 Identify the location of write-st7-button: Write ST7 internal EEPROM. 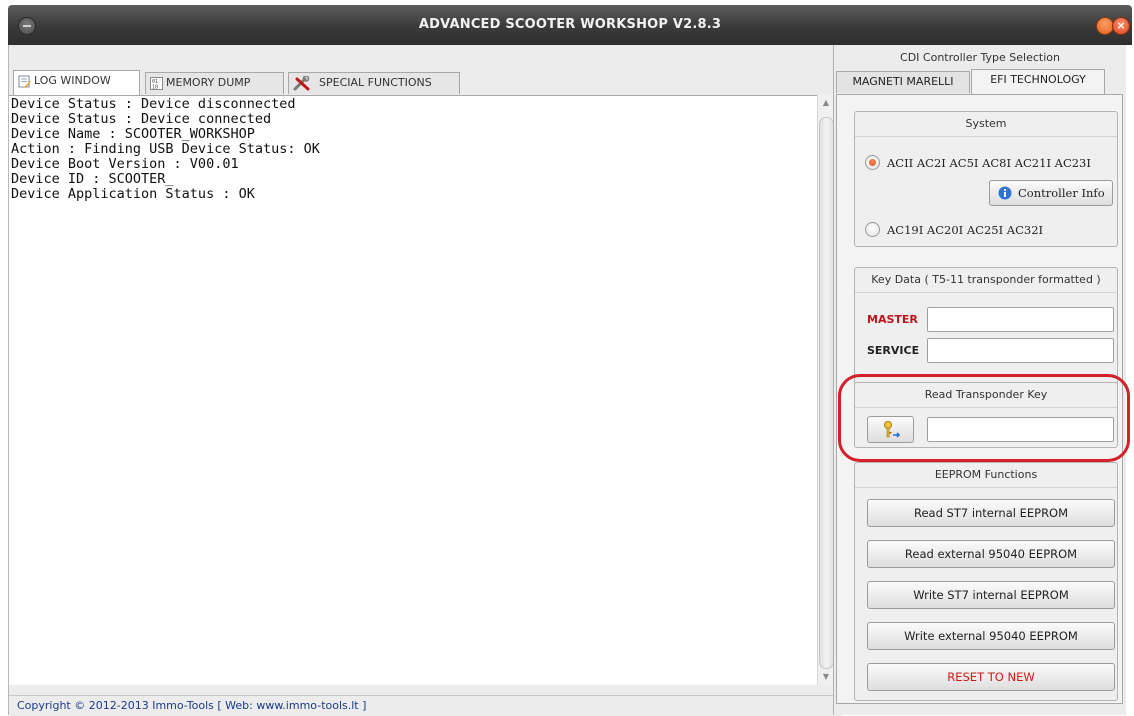
(991, 595).